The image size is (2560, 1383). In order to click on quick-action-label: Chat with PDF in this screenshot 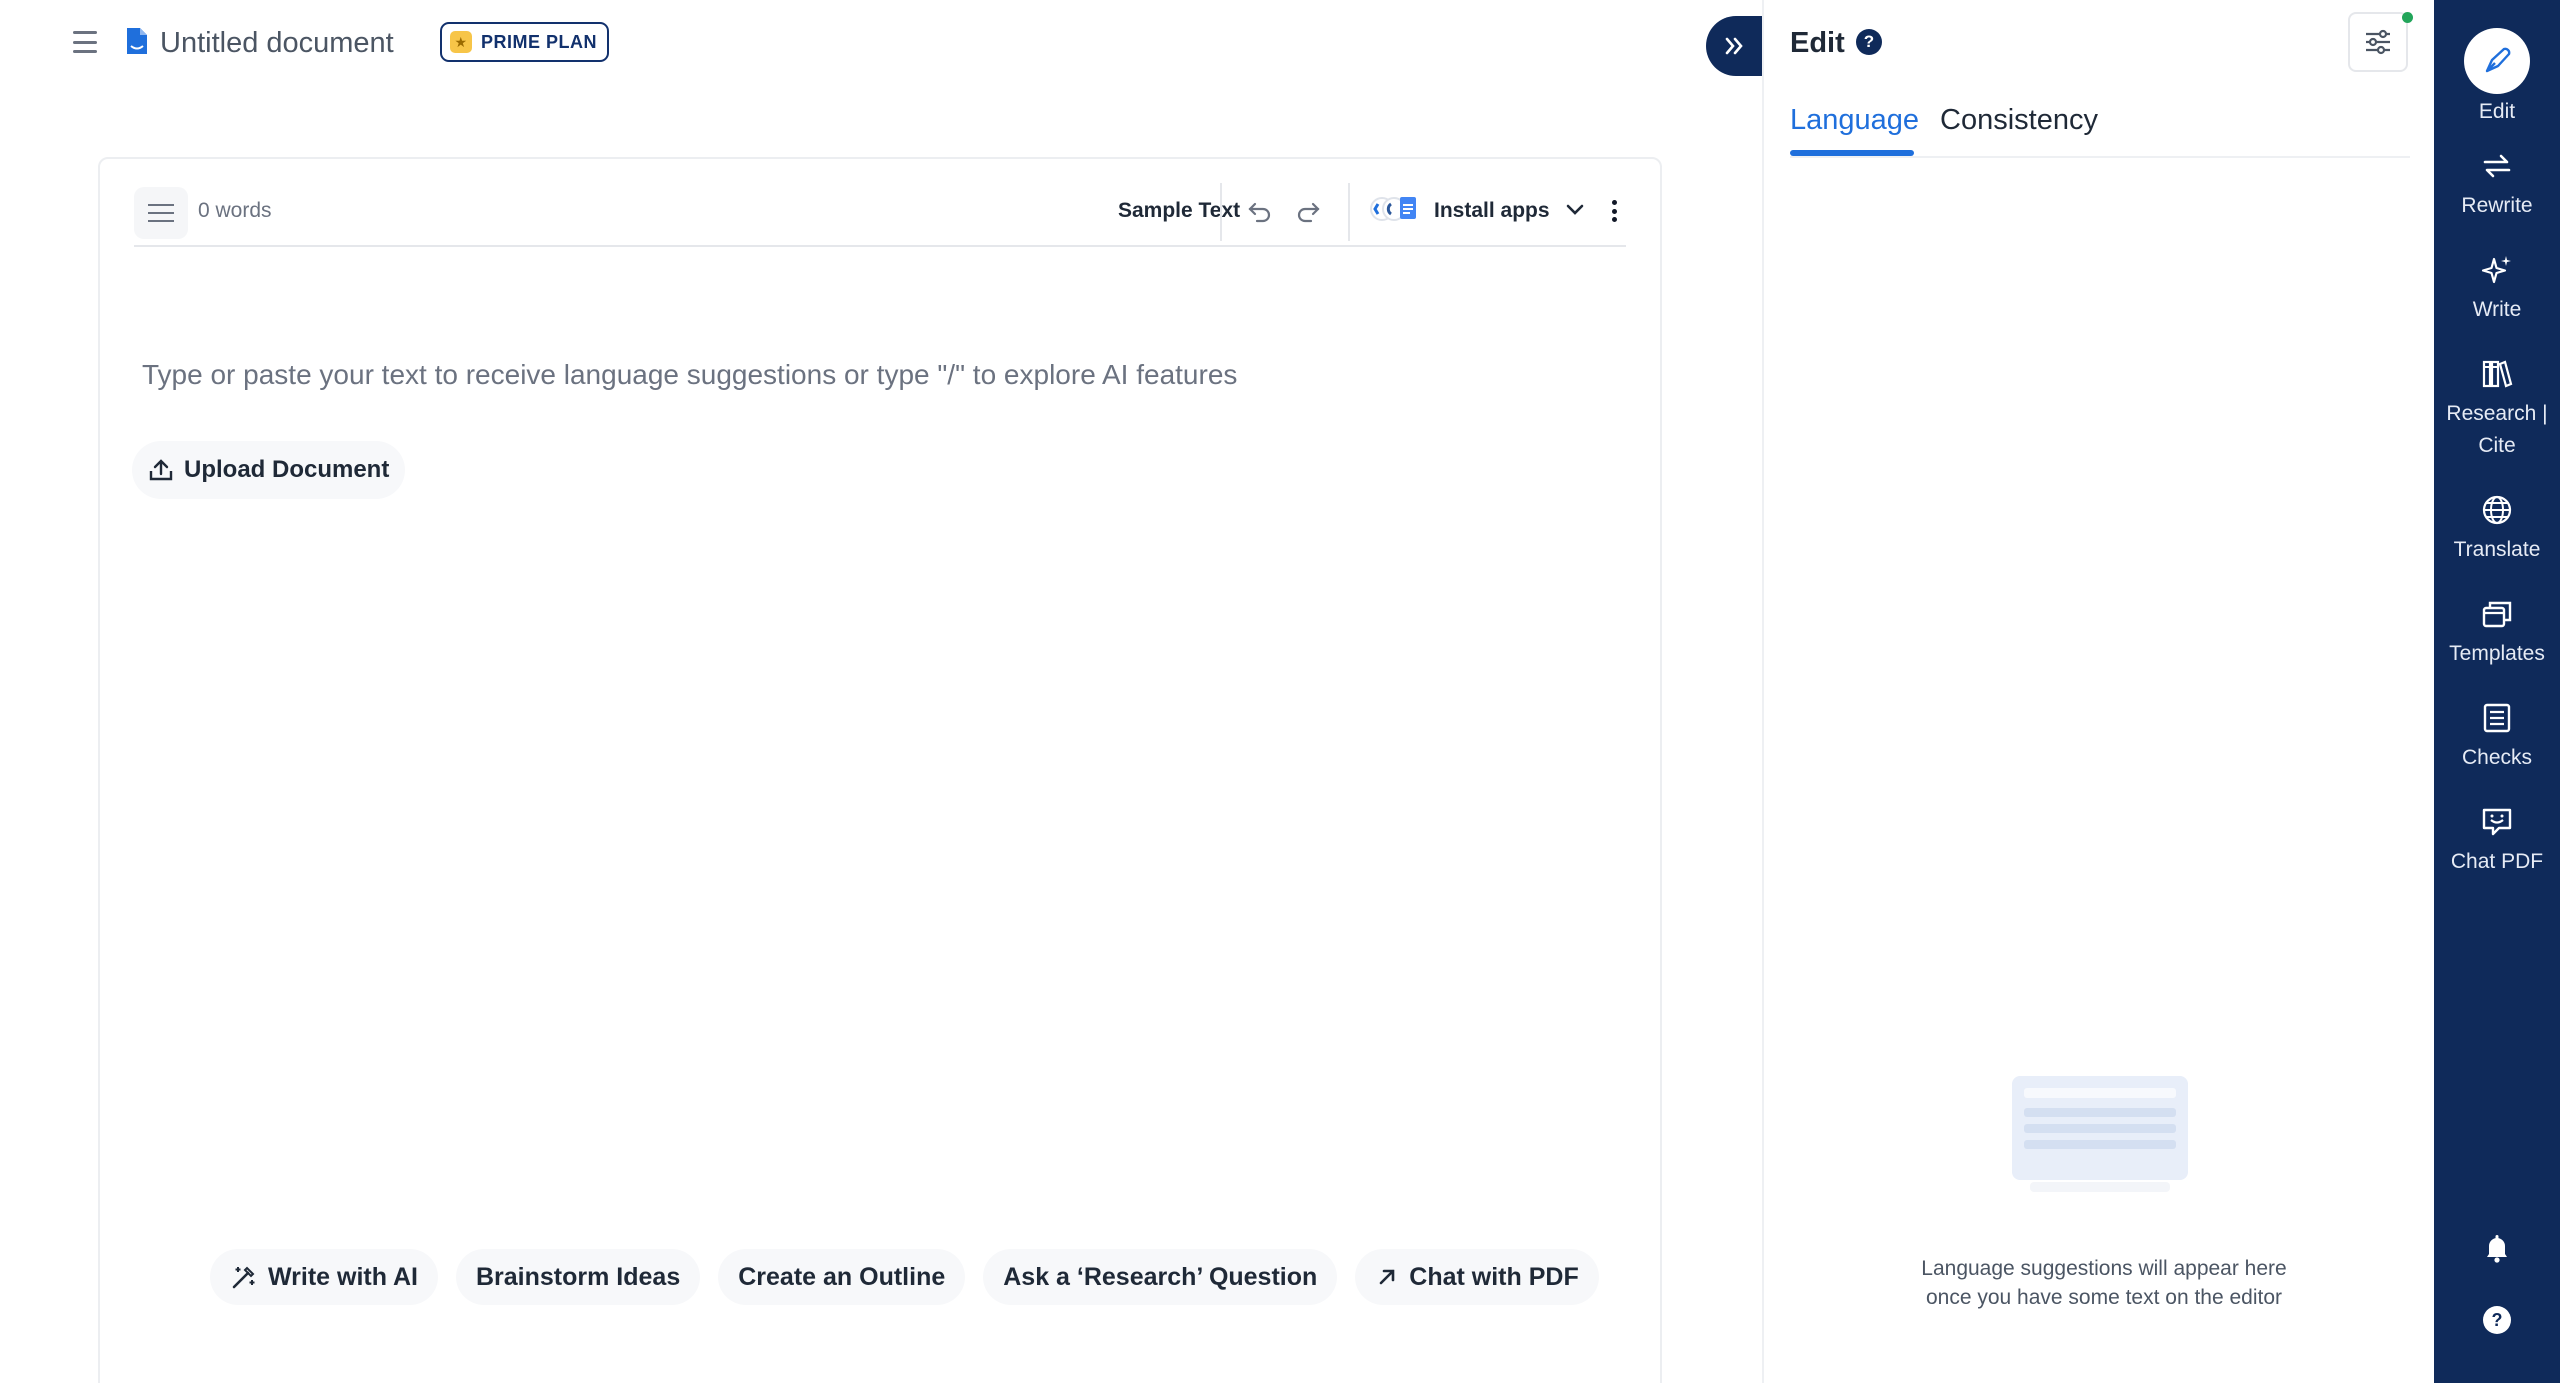, I will do `click(1494, 1276)`.